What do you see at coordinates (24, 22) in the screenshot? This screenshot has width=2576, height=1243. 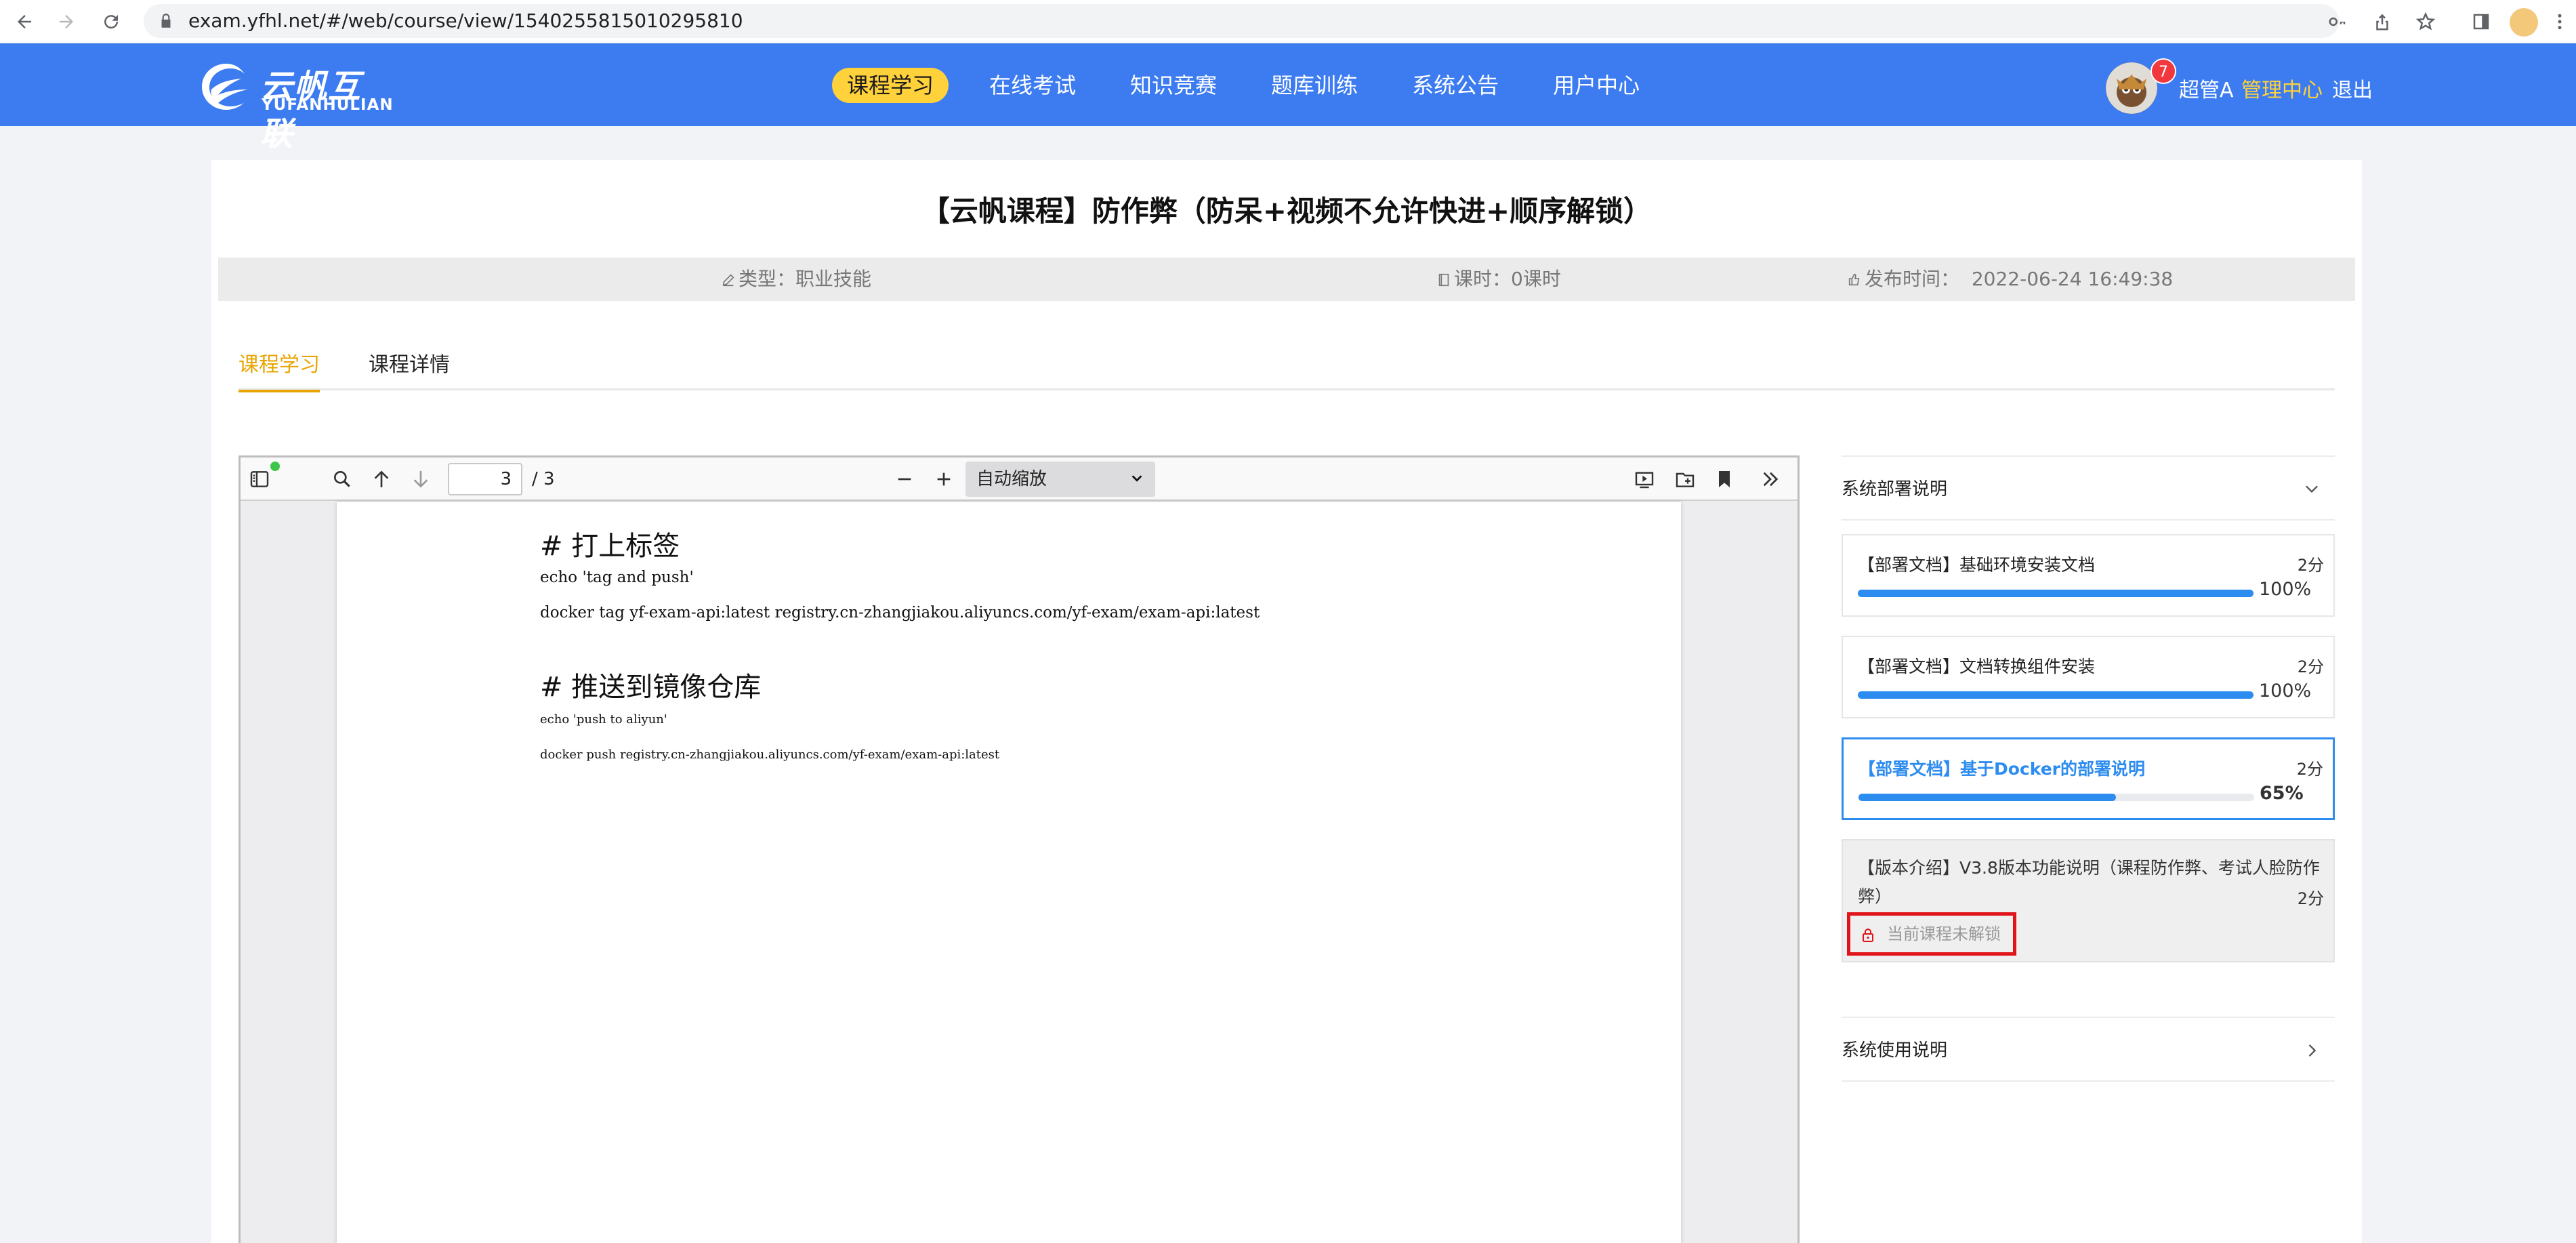 I see `back-icon` at bounding box center [24, 22].